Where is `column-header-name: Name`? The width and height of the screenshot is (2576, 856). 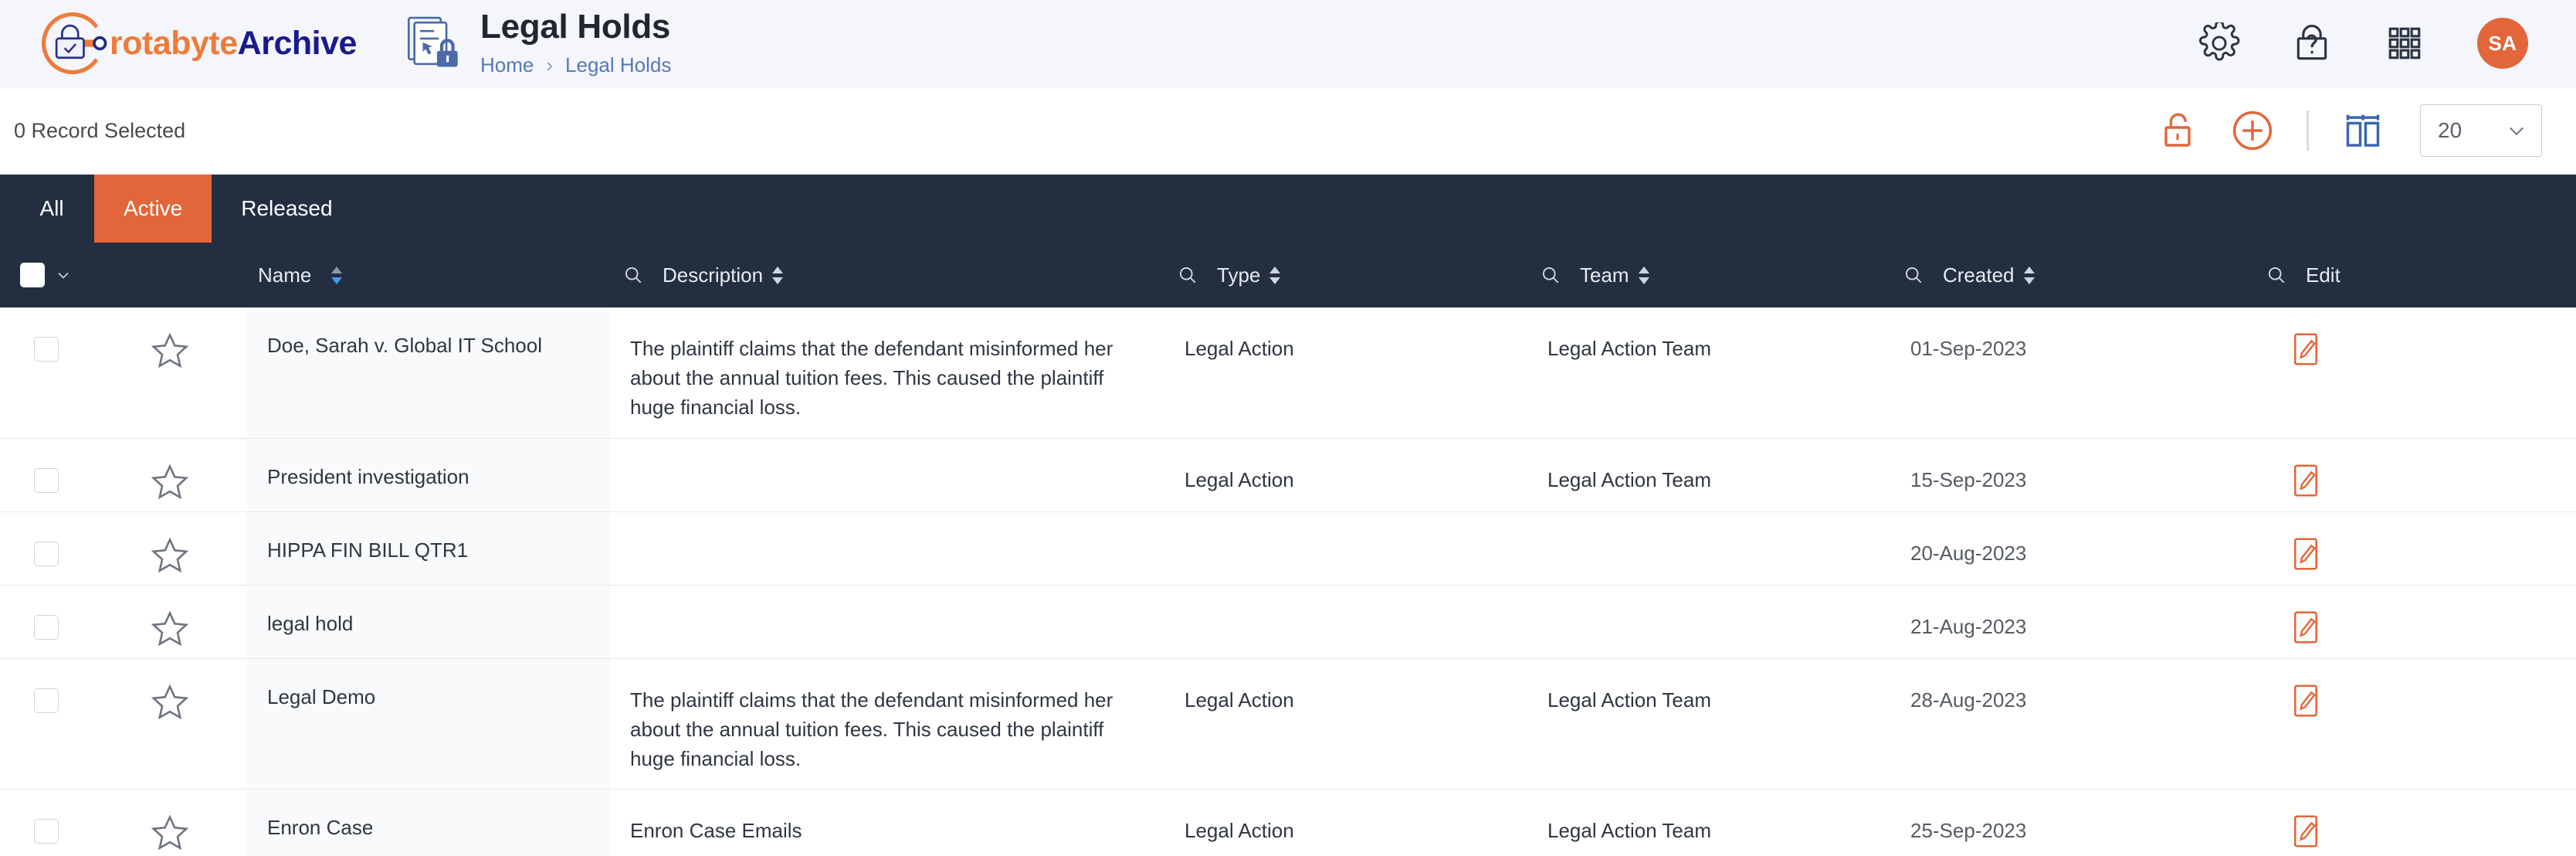
column-header-name: Name is located at coordinates (428, 275).